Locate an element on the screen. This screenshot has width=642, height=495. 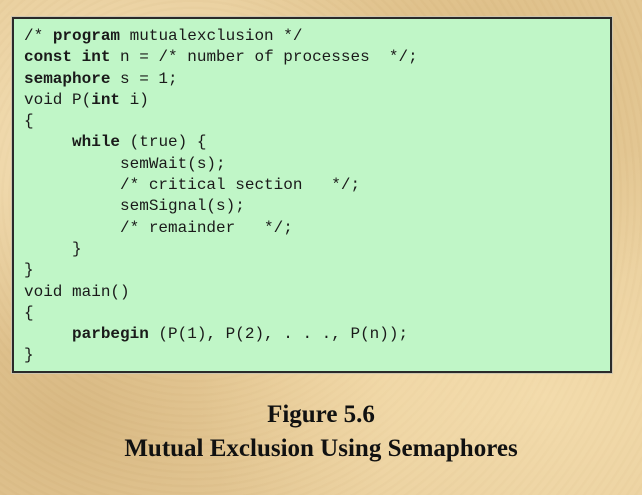
code-line: parbegin (P(1), P(2), . . ., P(n)); is located at coordinates (221, 334).